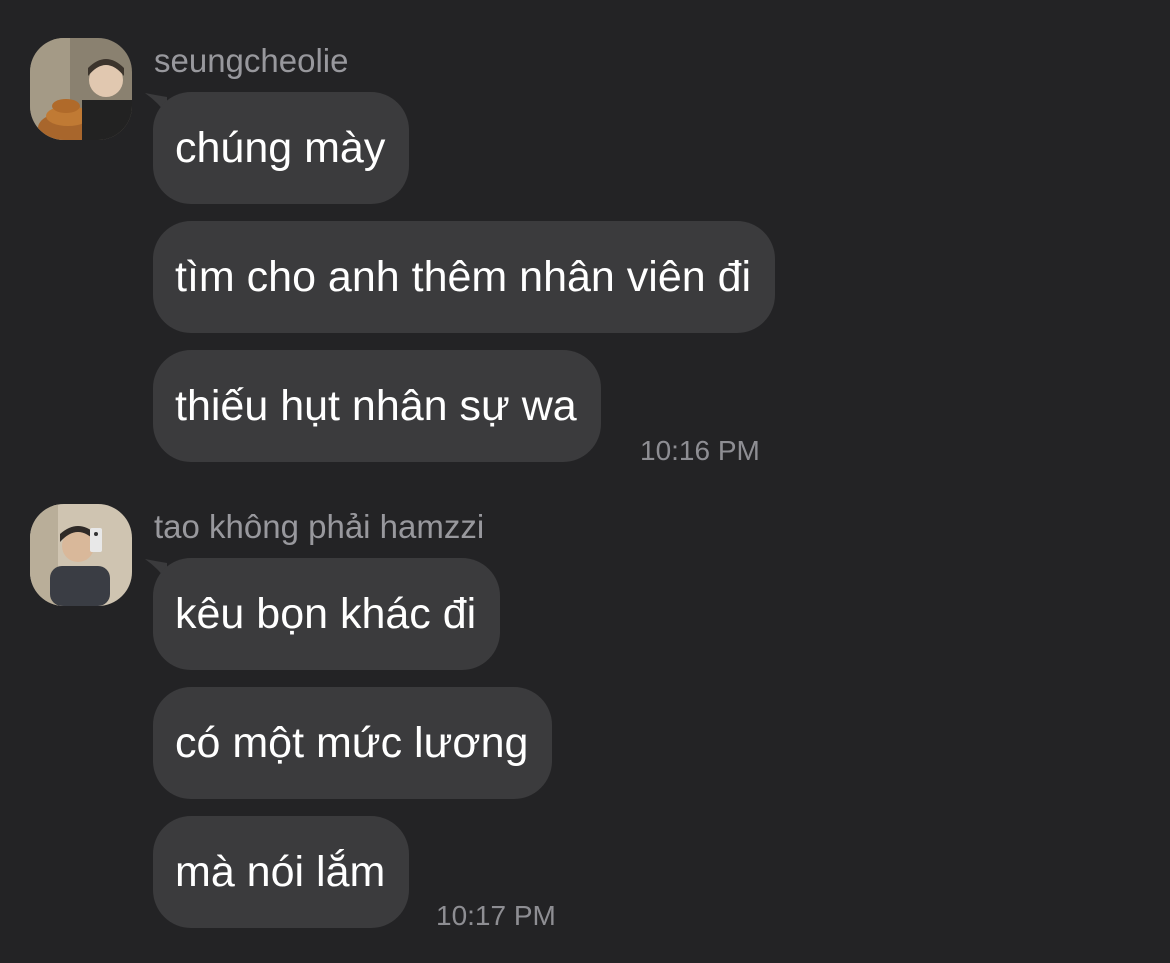 The width and height of the screenshot is (1170, 963). What do you see at coordinates (496, 915) in the screenshot?
I see `message-timestamp: 10:17 PM` at bounding box center [496, 915].